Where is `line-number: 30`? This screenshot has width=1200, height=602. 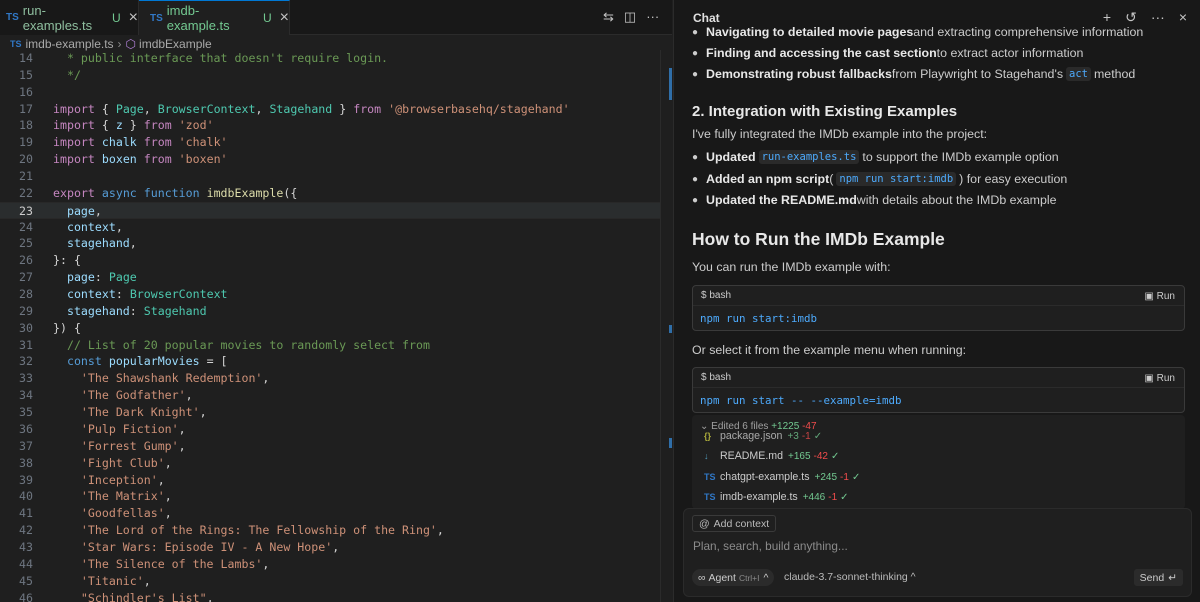
line-number: 30 is located at coordinates (26, 327).